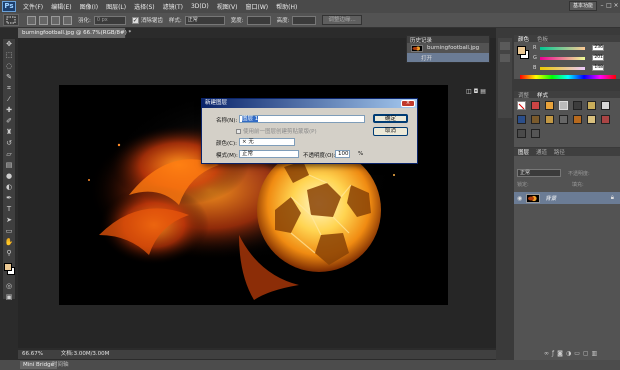 This screenshot has width=620, height=370. I want to click on ok-button: 确定, so click(390, 118).